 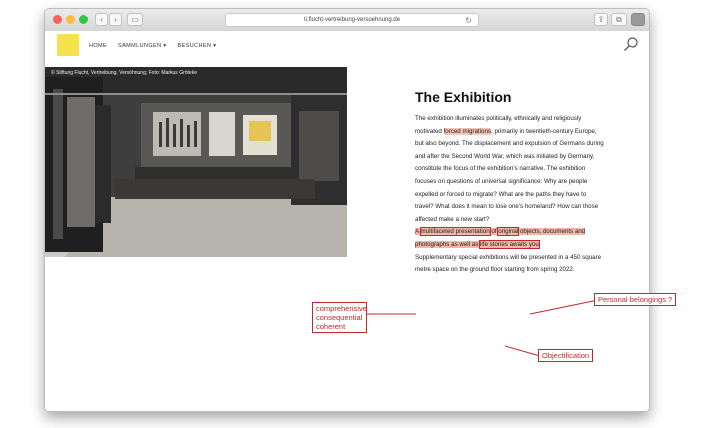 I want to click on annotation-objectification: Objectification, so click(x=566, y=355).